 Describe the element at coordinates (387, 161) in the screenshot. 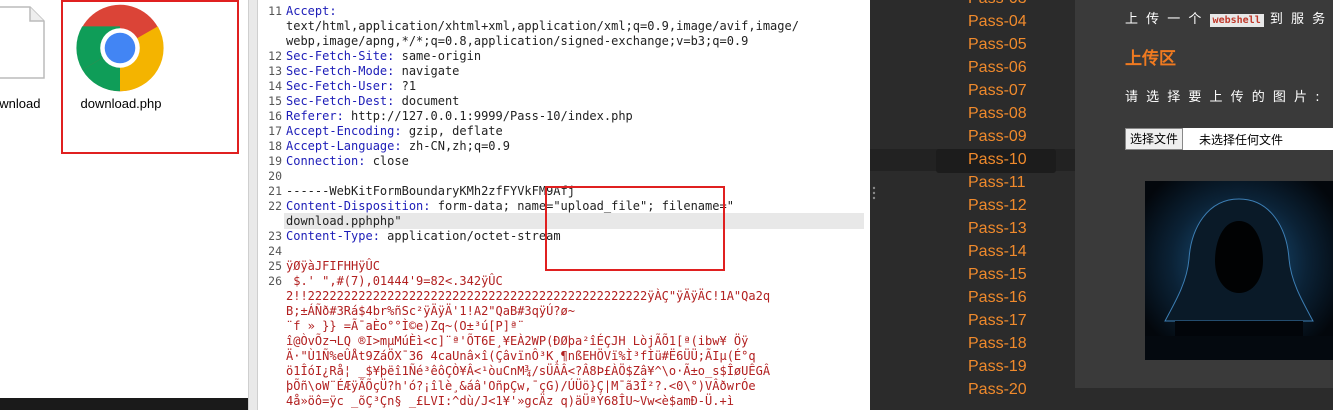

I see `header-value: close` at that location.